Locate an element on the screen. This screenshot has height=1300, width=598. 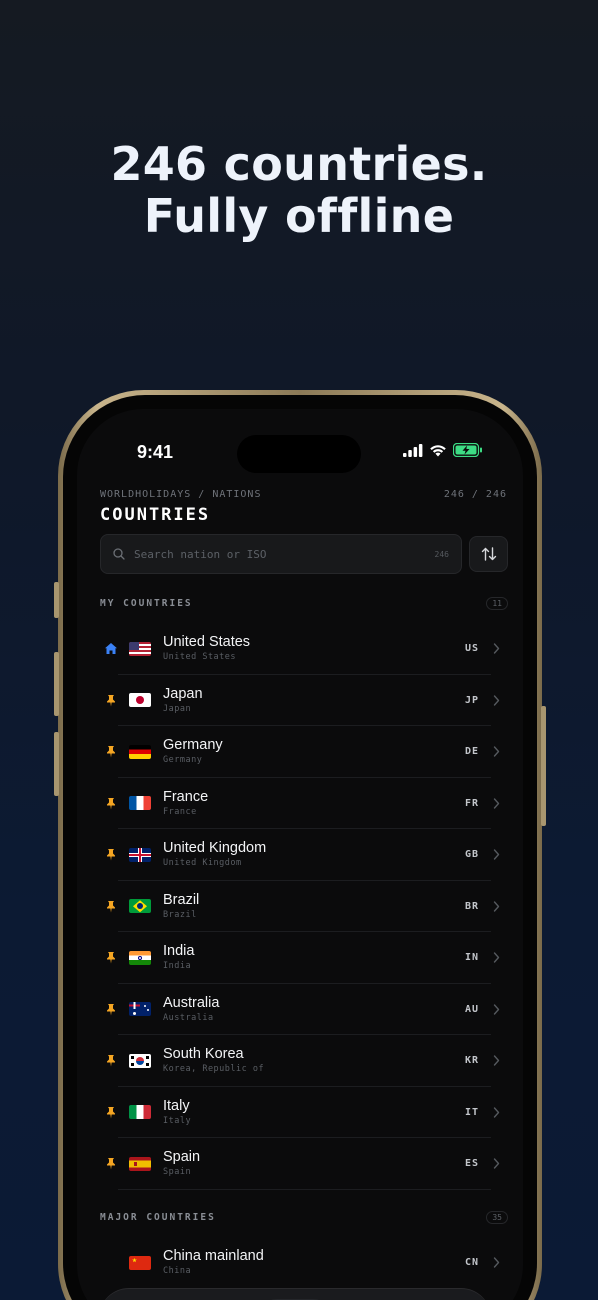
home-icon is located at coordinates (110, 649).